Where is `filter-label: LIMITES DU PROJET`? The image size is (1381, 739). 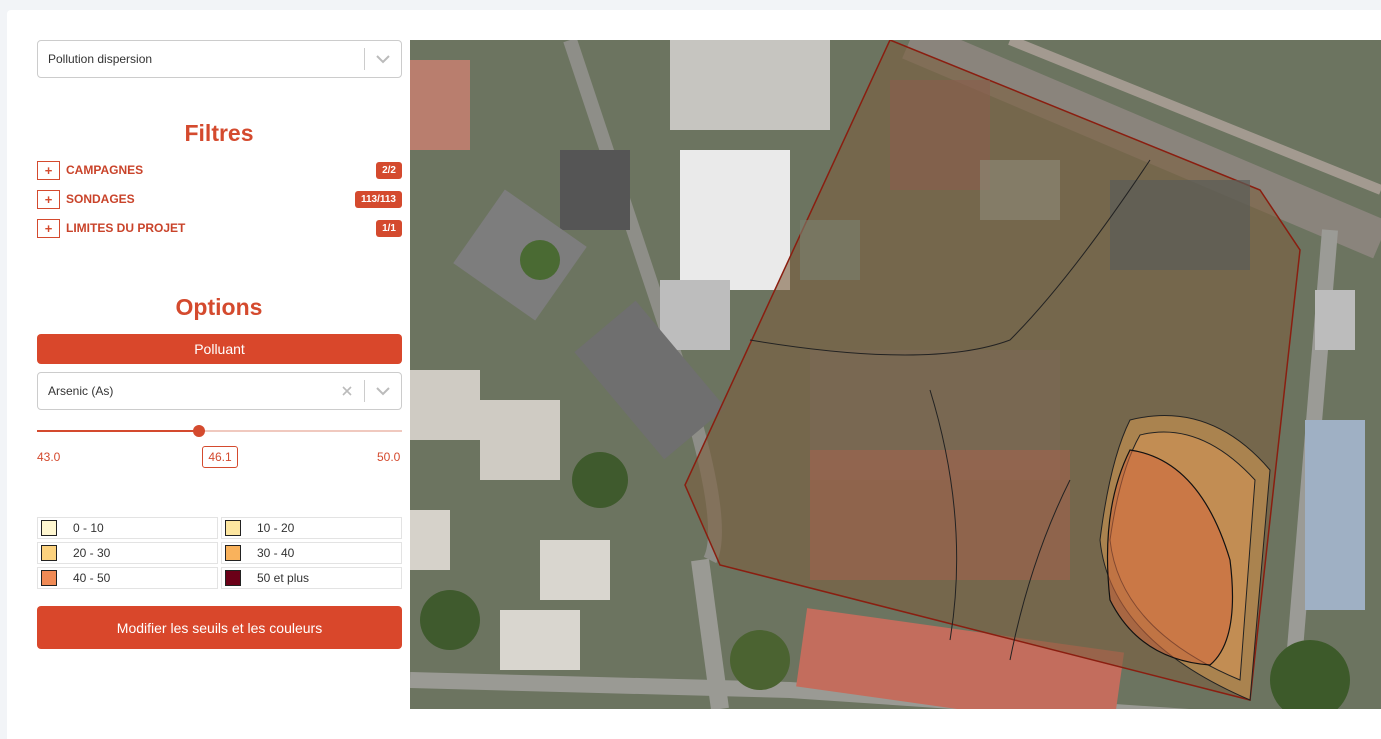
filter-label: LIMITES DU PROJET is located at coordinates (221, 228).